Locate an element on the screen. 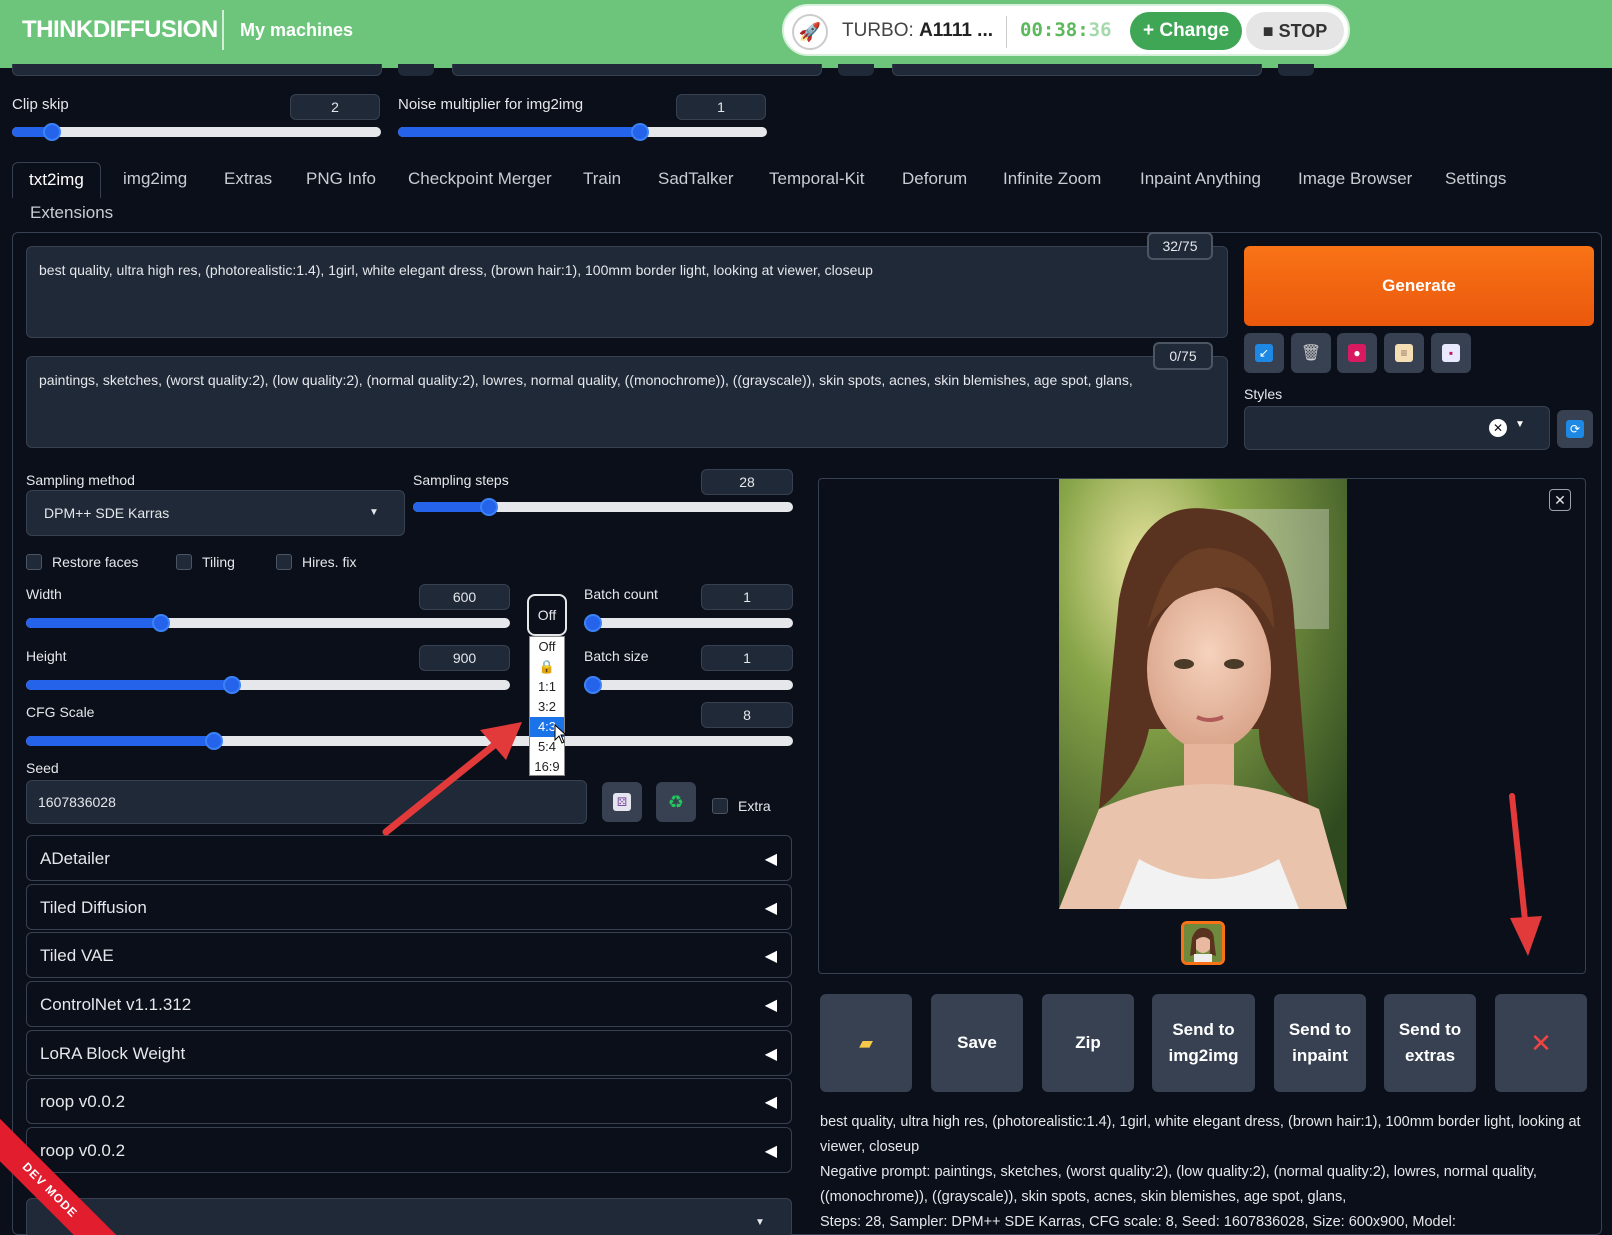 This screenshot has width=1612, height=1235. generated-image is located at coordinates (1203, 694).